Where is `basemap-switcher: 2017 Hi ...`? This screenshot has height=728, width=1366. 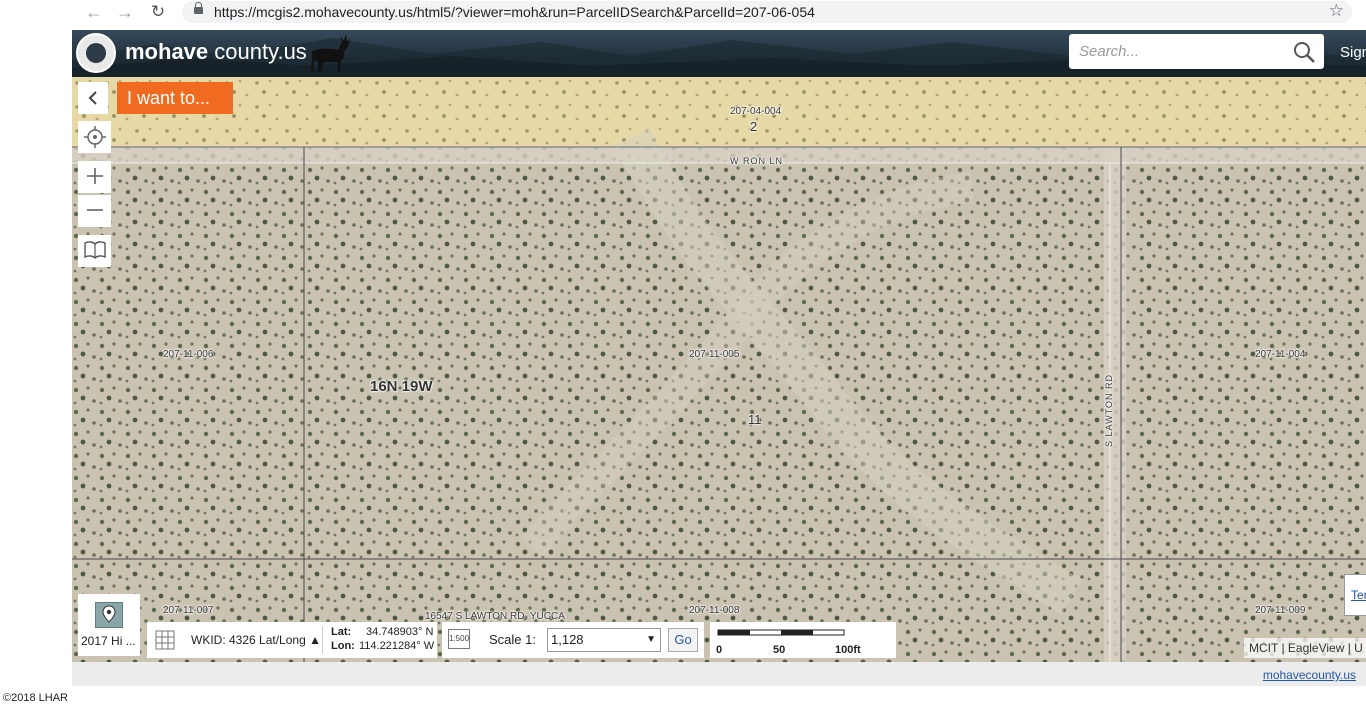
basemap-switcher: 2017 Hi ... is located at coordinates (109, 625).